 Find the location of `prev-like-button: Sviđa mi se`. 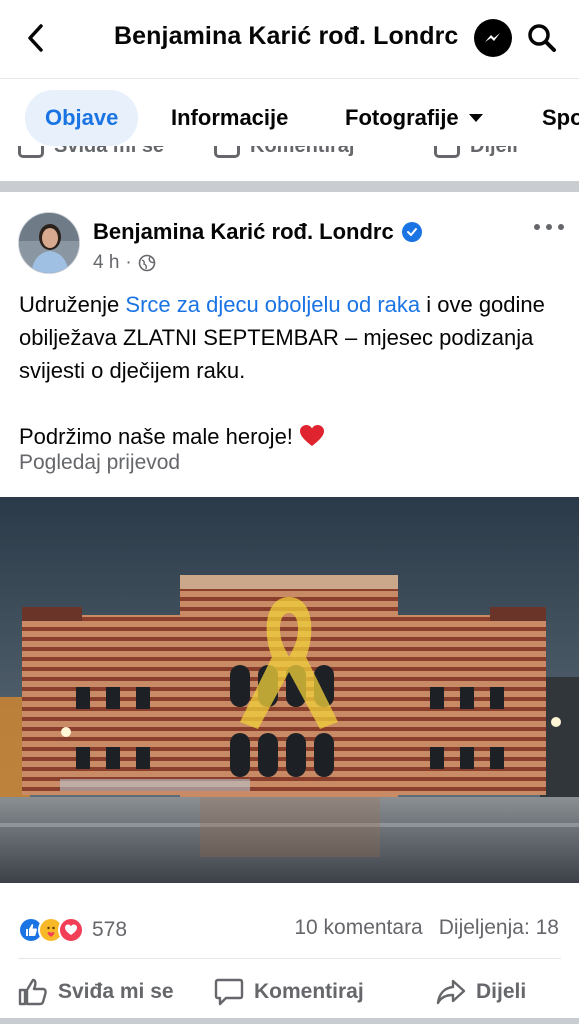

prev-like-button: Sviđa mi se is located at coordinates (91, 152).